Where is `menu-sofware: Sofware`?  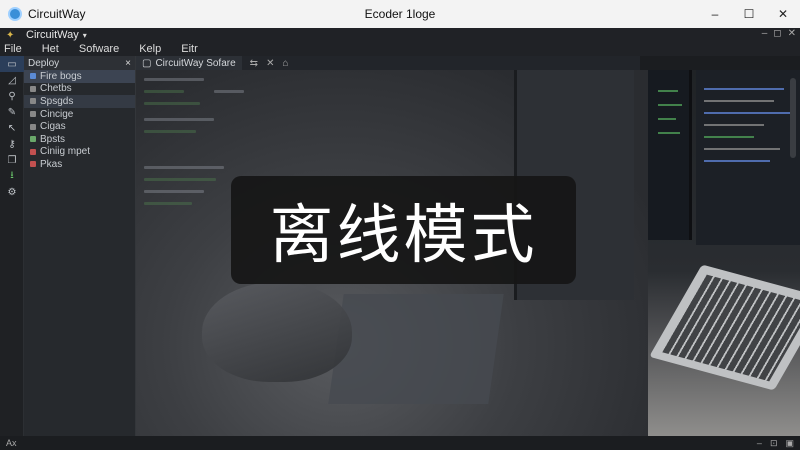
menu-sofware: Sofware is located at coordinates (99, 49).